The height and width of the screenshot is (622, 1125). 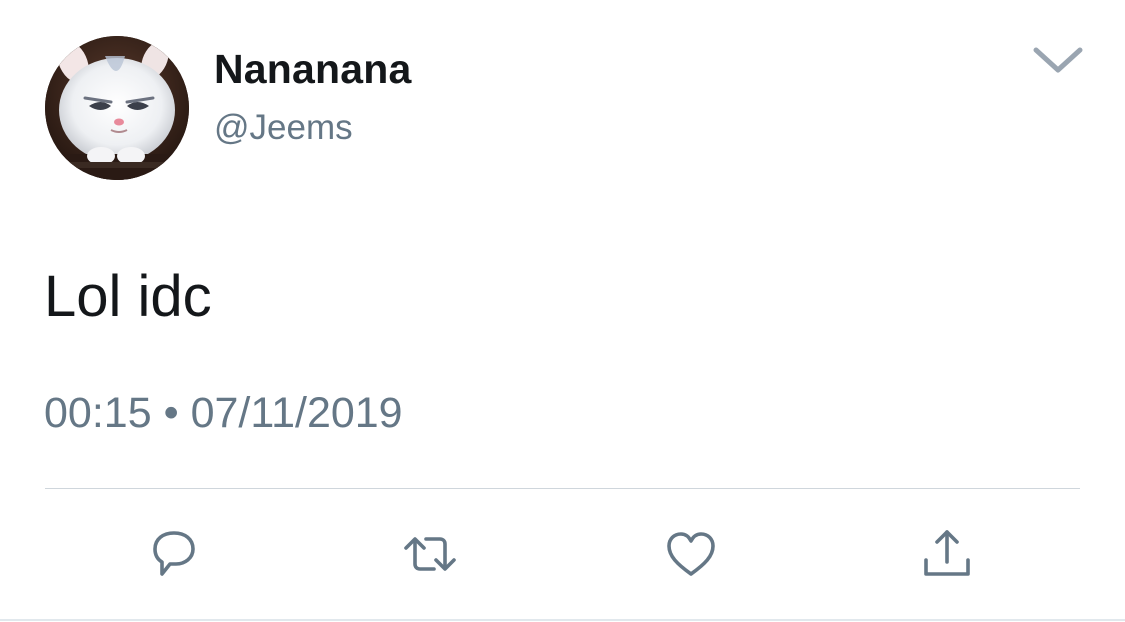 What do you see at coordinates (313, 69) in the screenshot?
I see `display-name: Nananana` at bounding box center [313, 69].